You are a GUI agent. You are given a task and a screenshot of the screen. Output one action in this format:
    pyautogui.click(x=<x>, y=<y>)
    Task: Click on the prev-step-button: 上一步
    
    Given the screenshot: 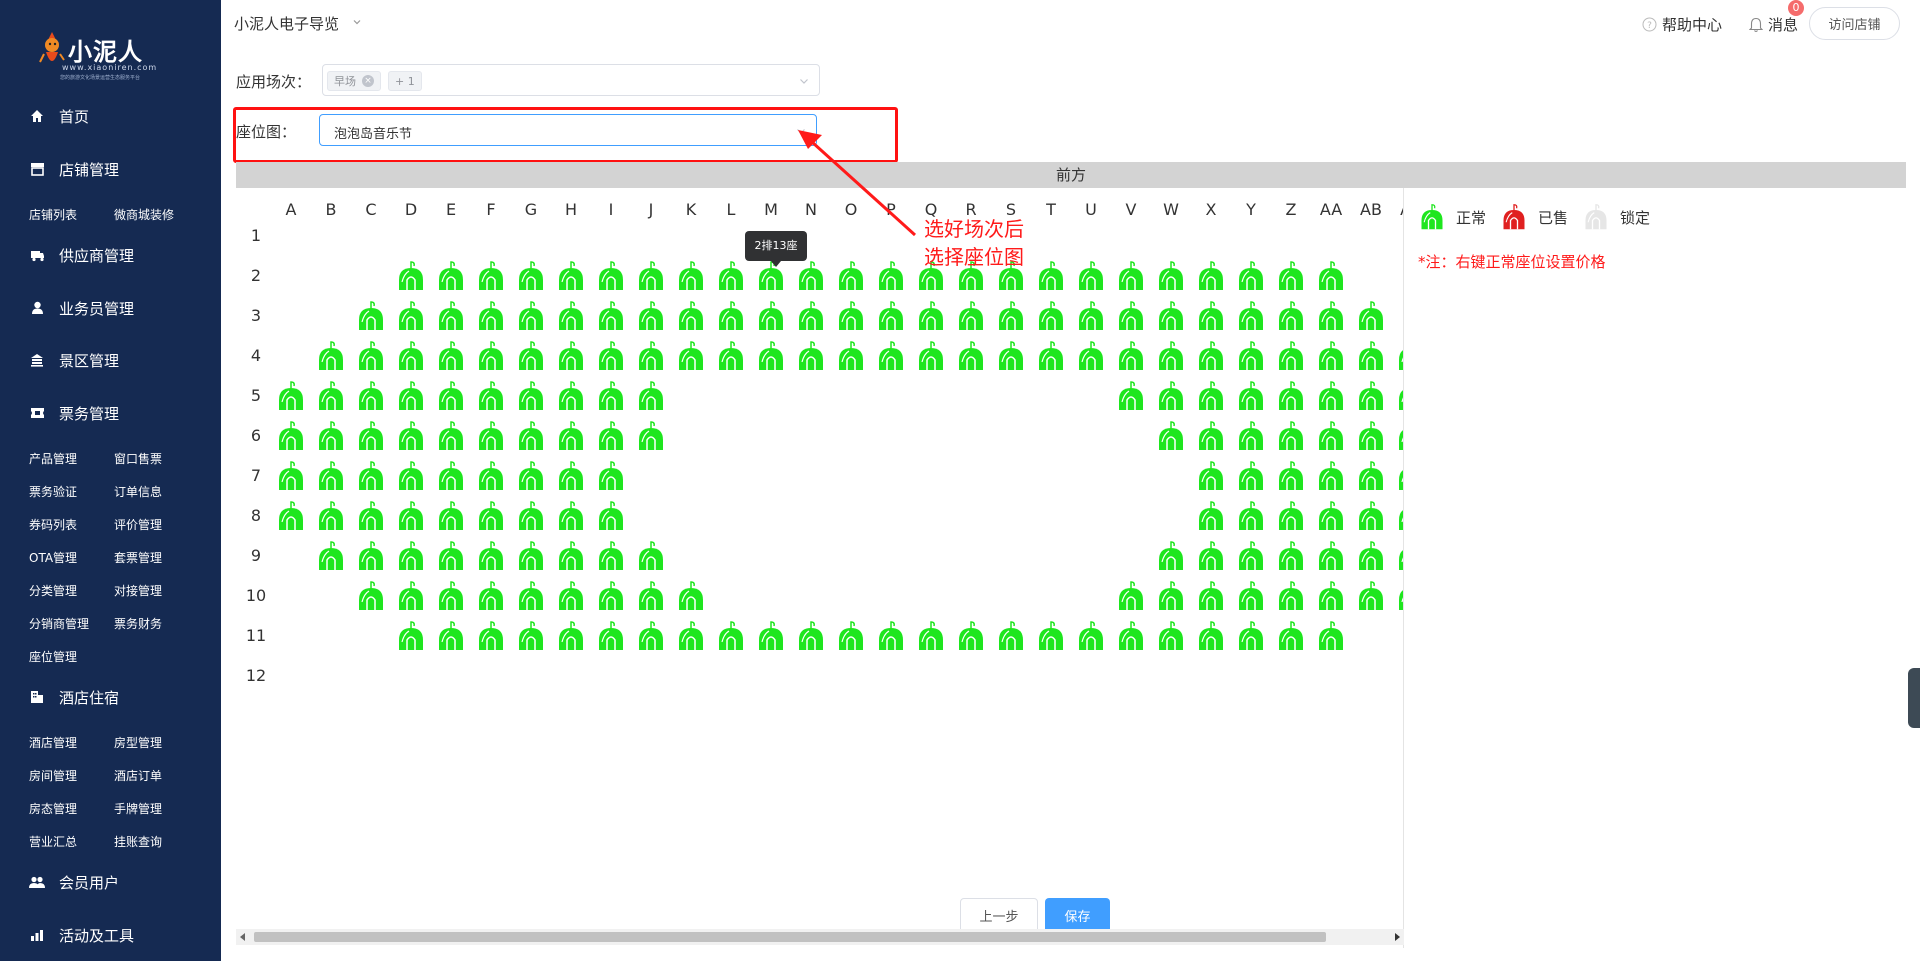 What is the action you would take?
    pyautogui.click(x=999, y=915)
    